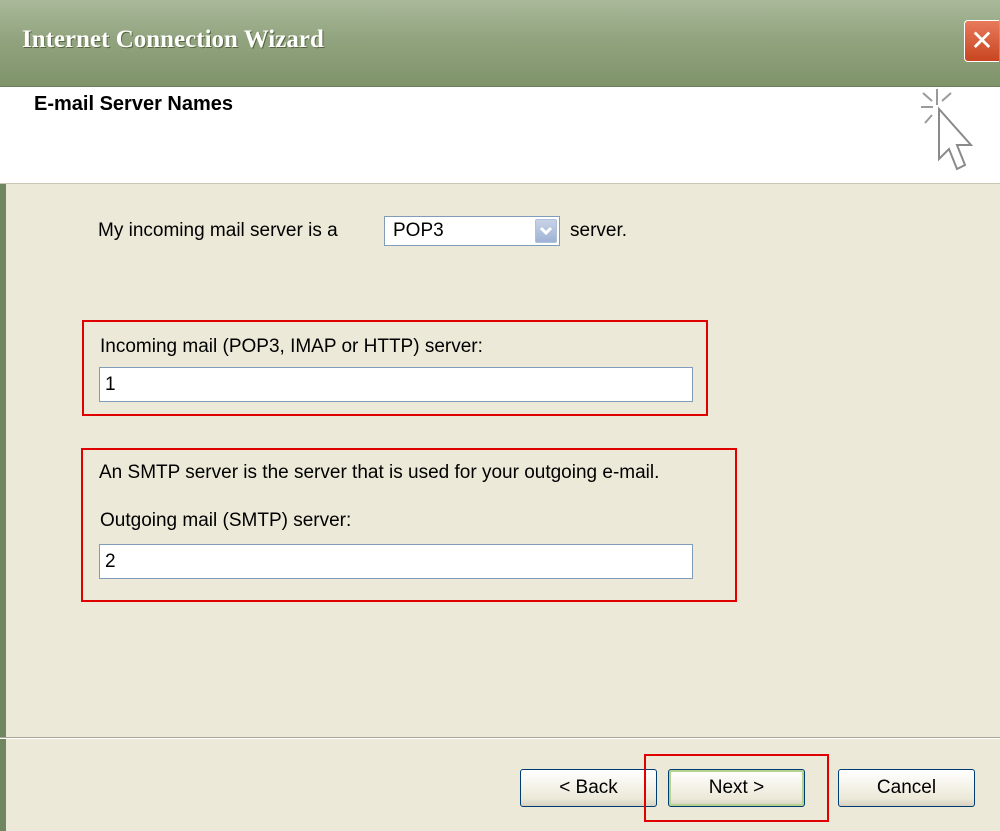  I want to click on incoming-server-type-select: POP3, so click(472, 231).